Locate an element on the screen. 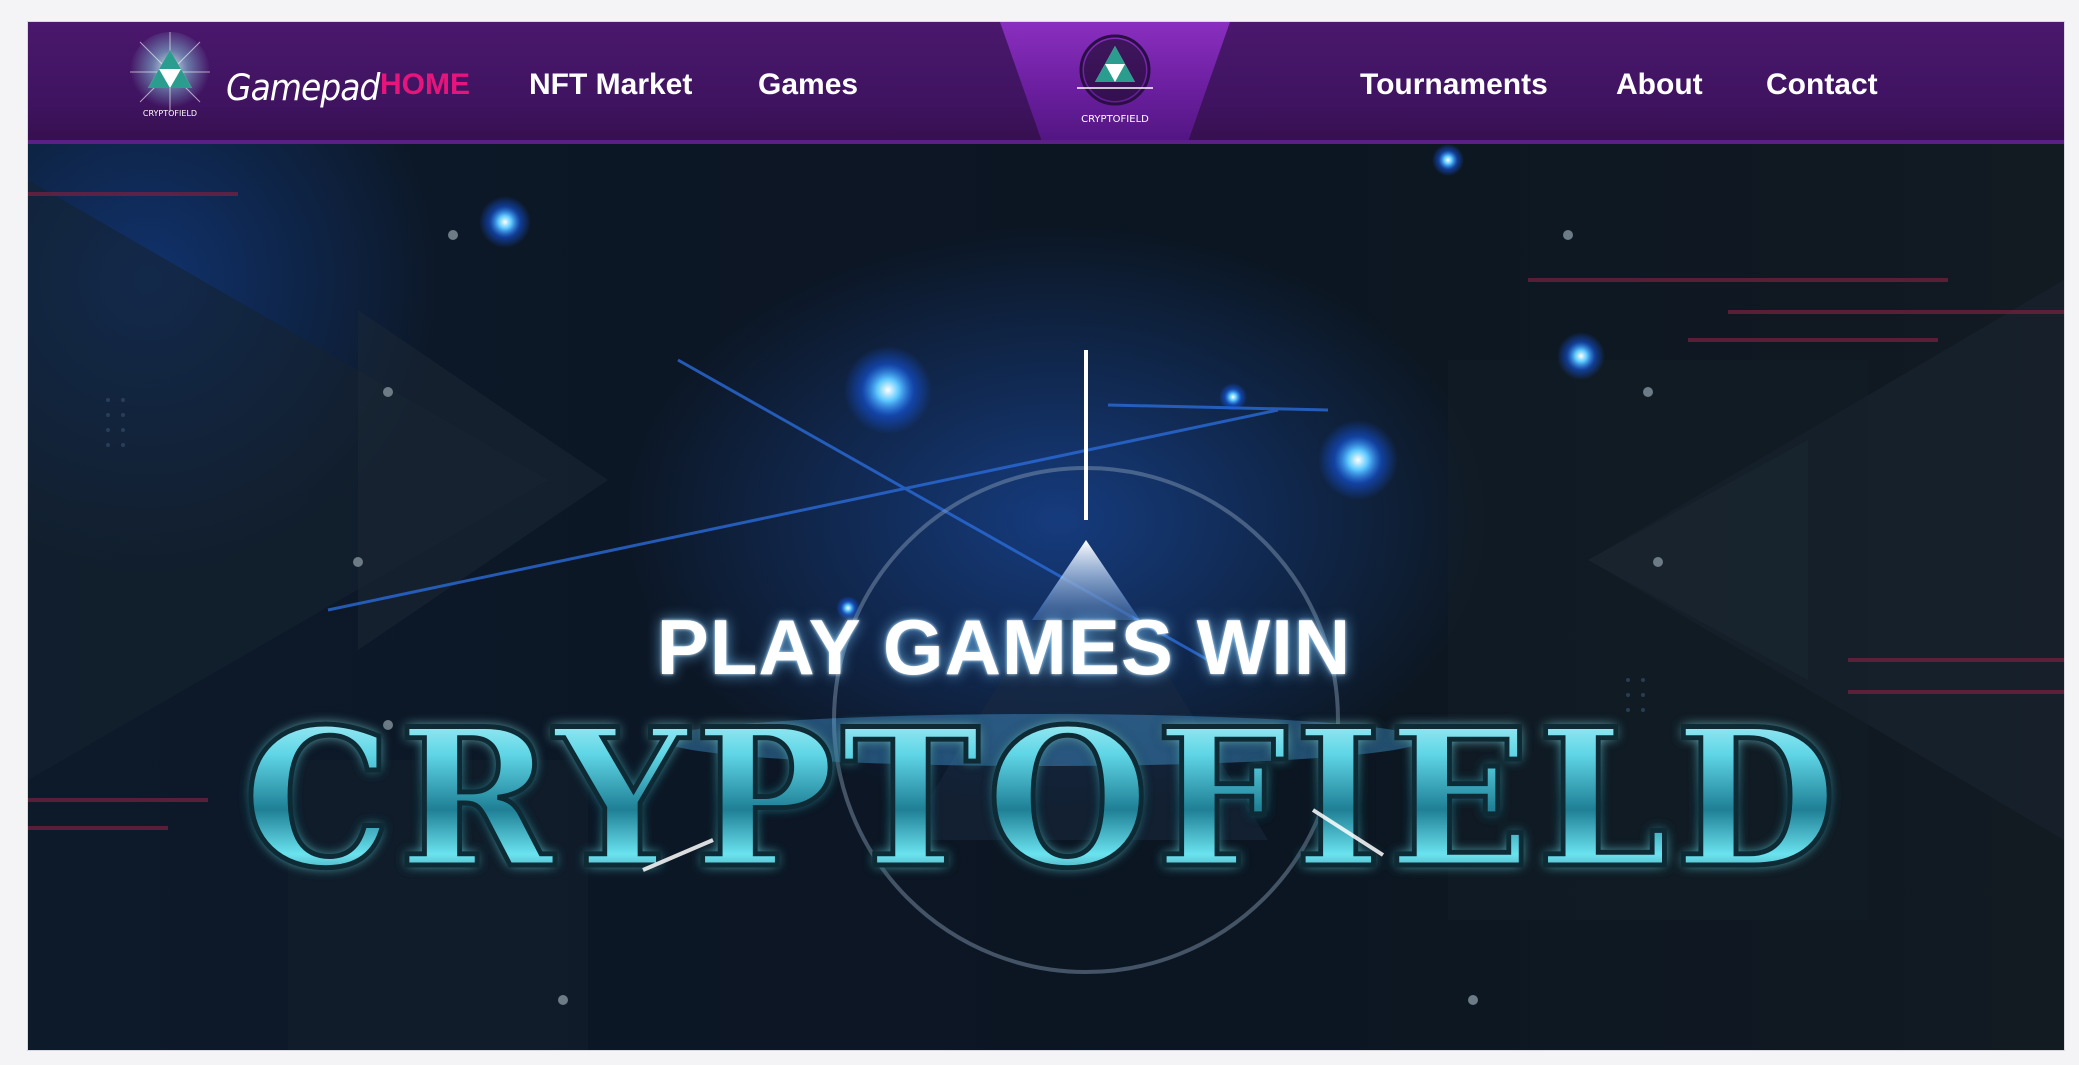 Image resolution: width=2079 pixels, height=1065 pixels. cryptofield-center-logo-icon: CRYPTOFIELD is located at coordinates (1115, 79).